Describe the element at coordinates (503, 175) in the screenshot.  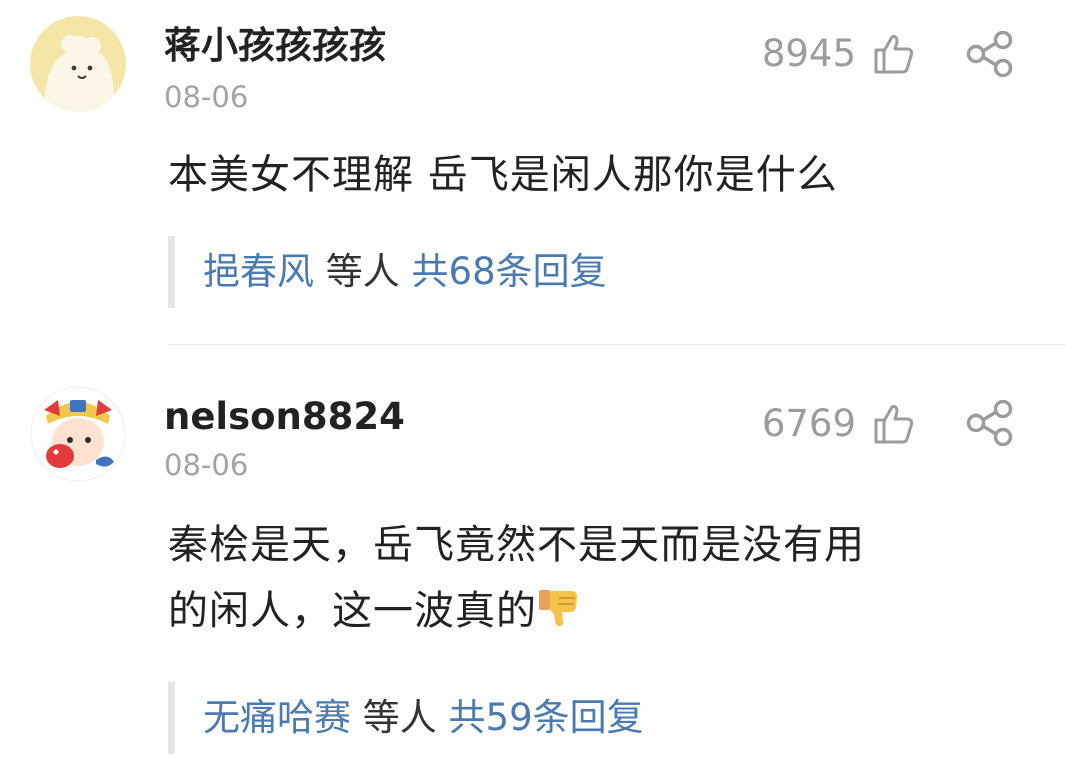
I see `comment-text: 本美女不理解 岳飞是闲人那你是什么` at that location.